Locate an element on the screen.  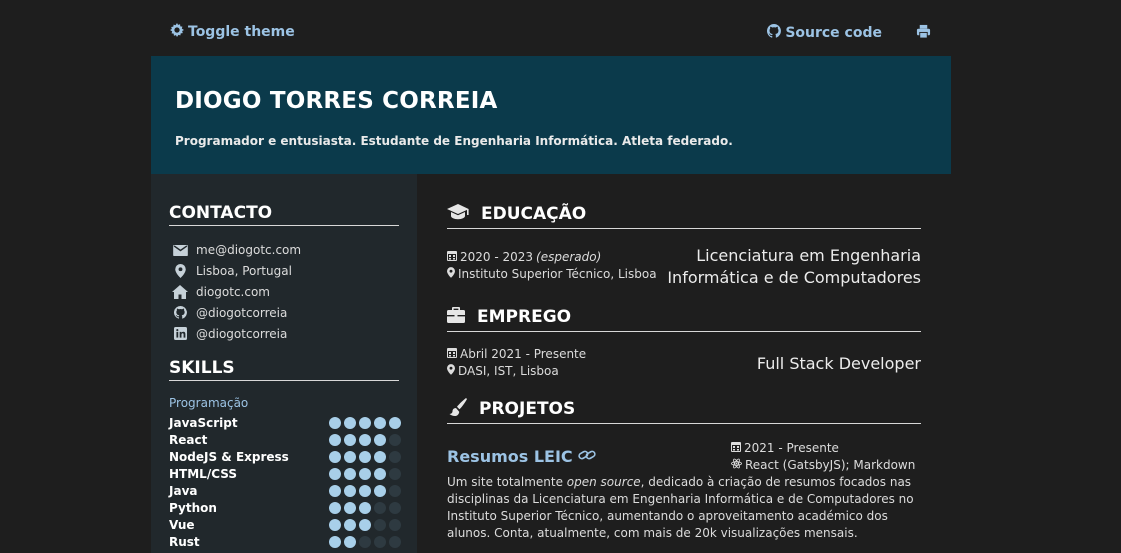
gear-icon is located at coordinates (177, 32).